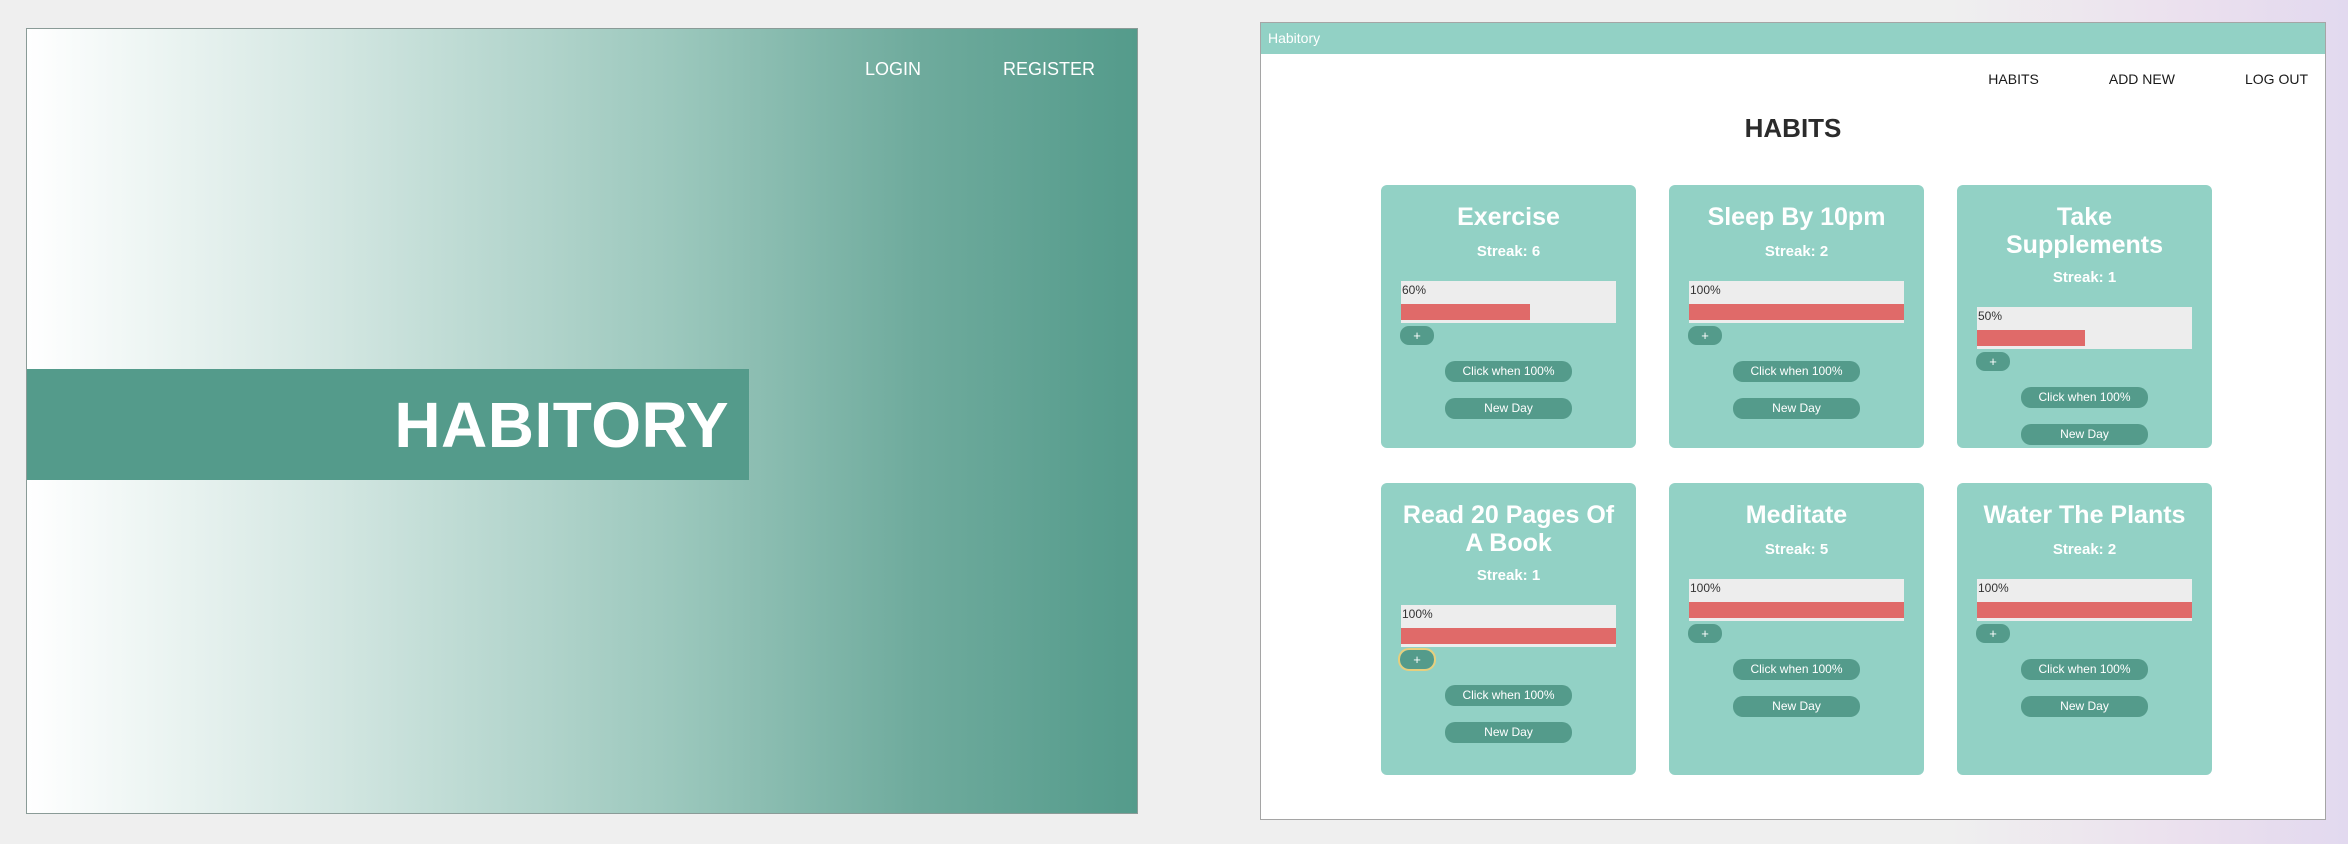  What do you see at coordinates (1508, 529) in the screenshot?
I see `habit-title: Read 20 Pages Of A Book` at bounding box center [1508, 529].